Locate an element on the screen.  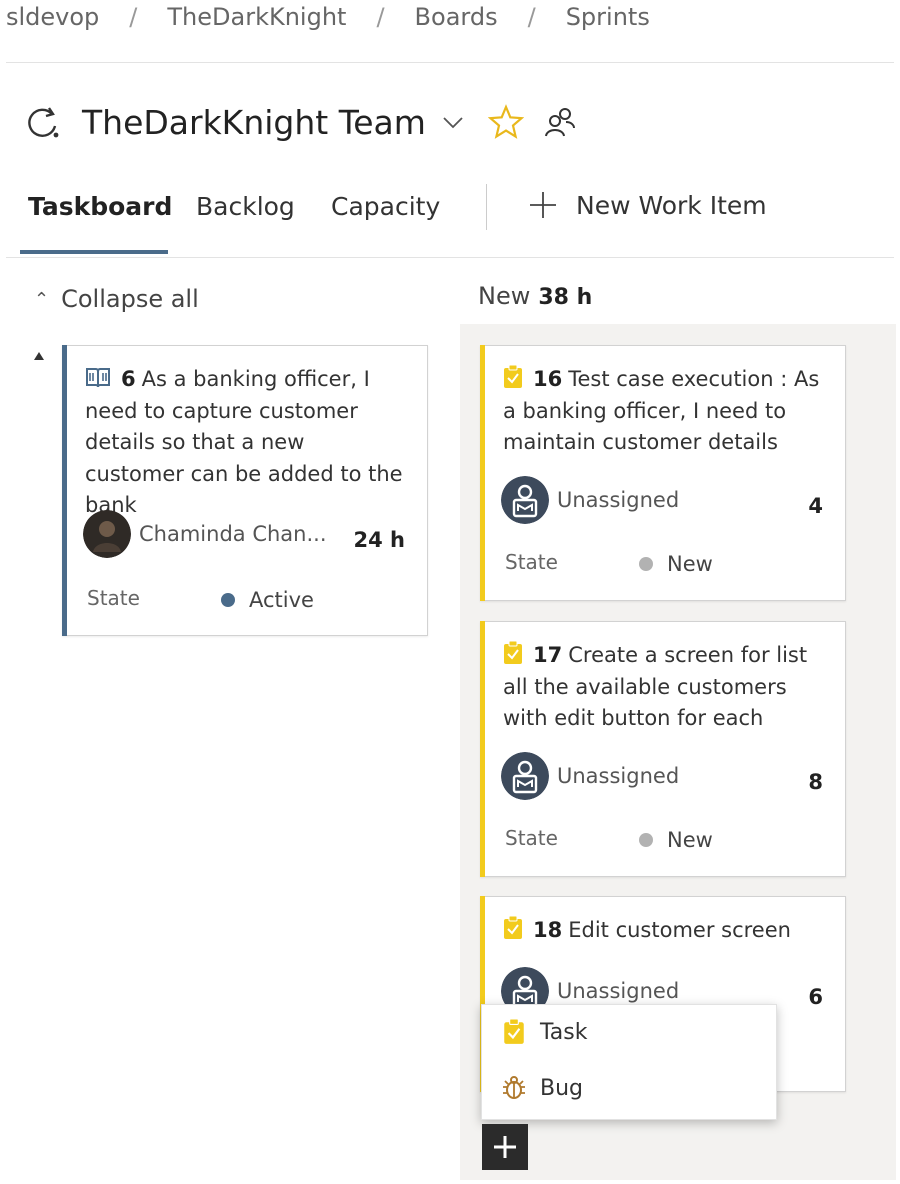
task-id: 16 is located at coordinates (548, 379).